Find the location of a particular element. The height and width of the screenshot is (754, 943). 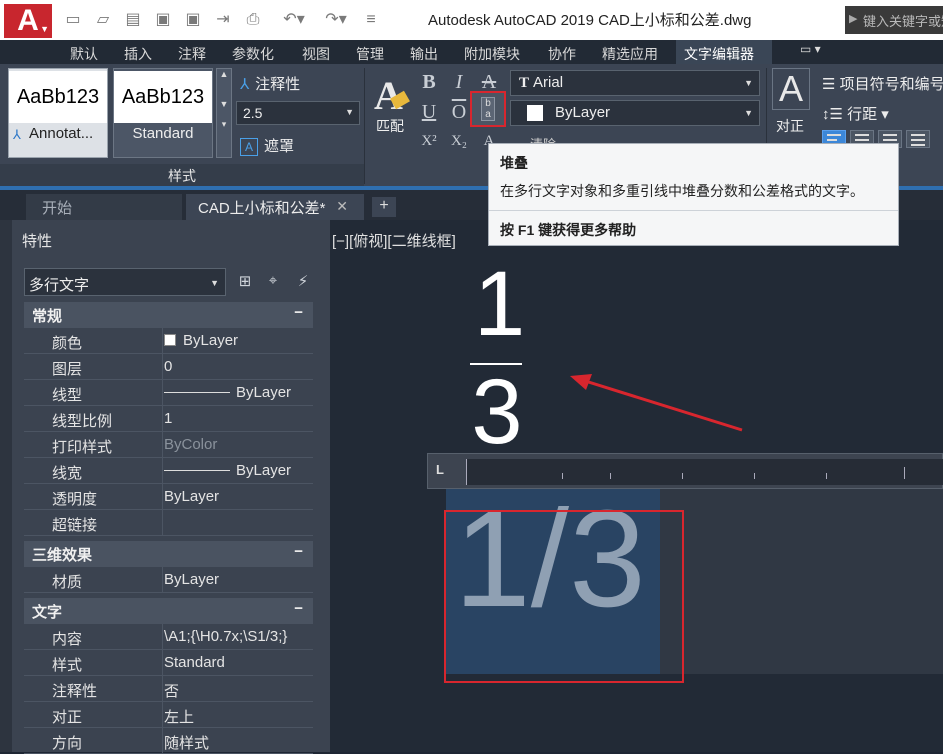

annotation-arrow-icon is located at coordinates (656, 403).